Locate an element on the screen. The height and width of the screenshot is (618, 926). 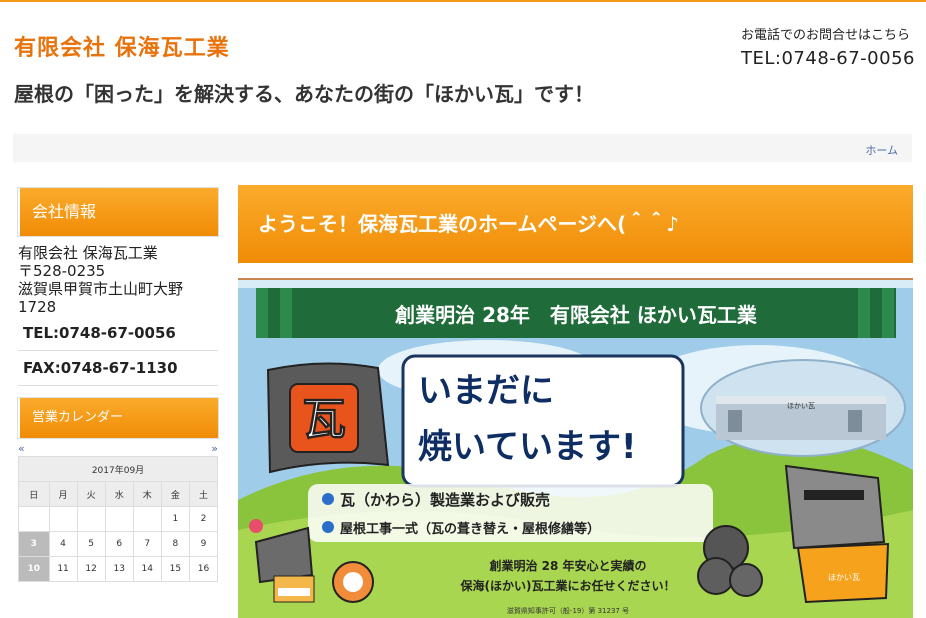
calendar-day: 5 is located at coordinates (91, 544).